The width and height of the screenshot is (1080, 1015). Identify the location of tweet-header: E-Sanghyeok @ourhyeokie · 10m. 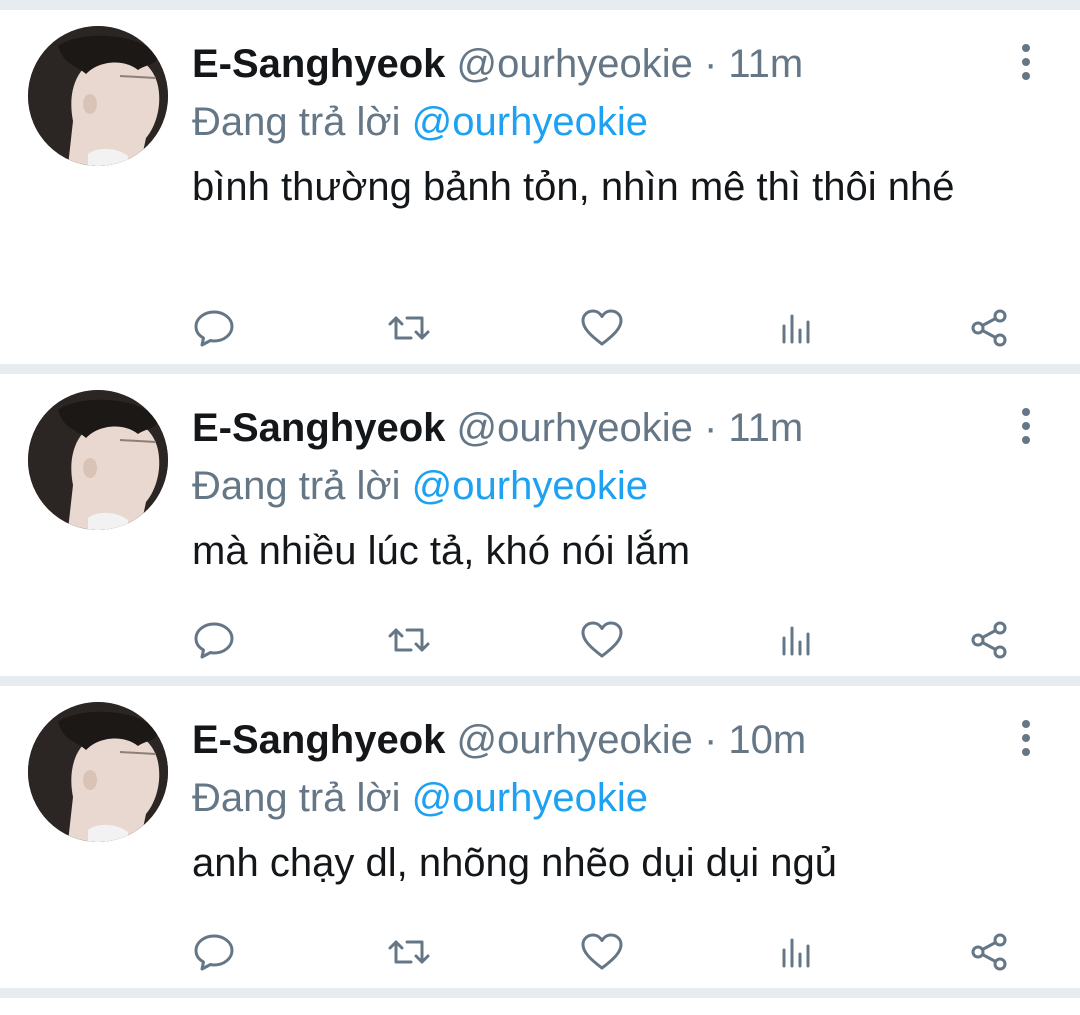
(499, 740).